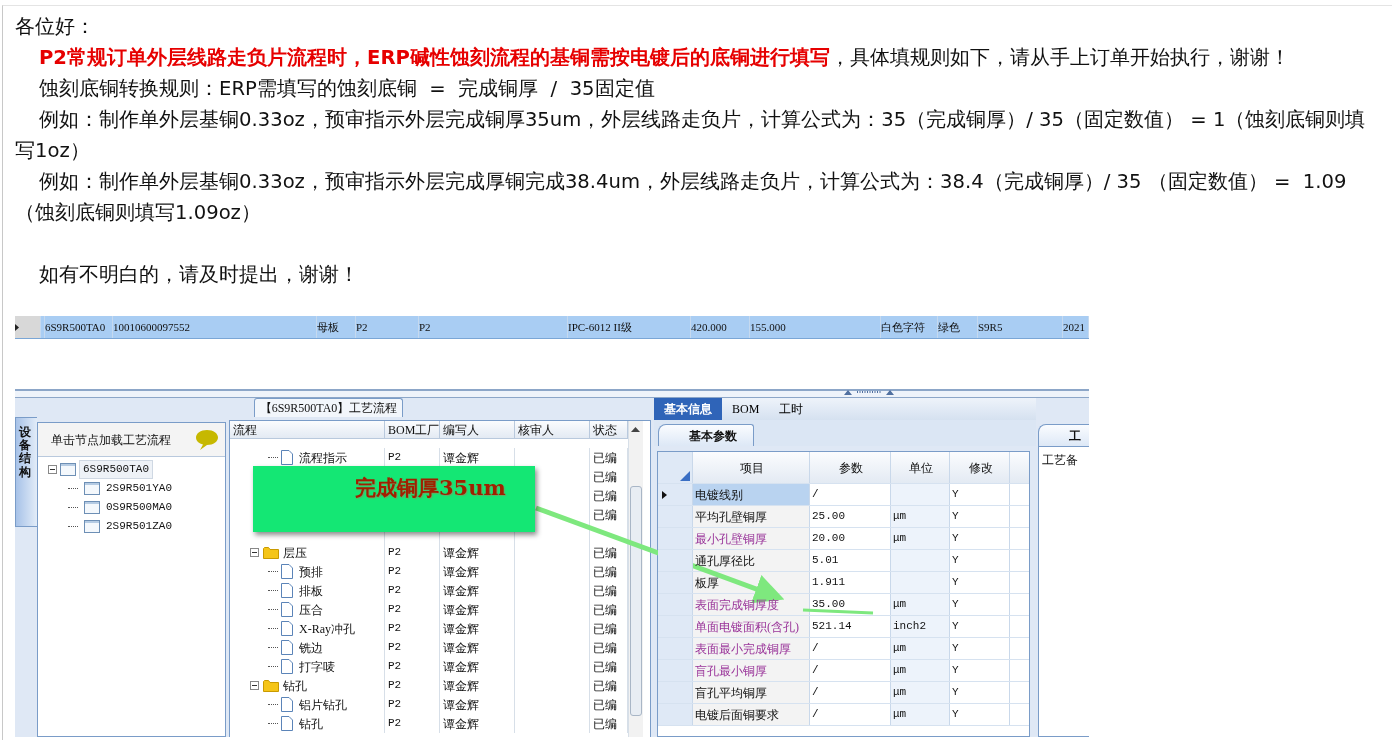 The height and width of the screenshot is (740, 1392). I want to click on table-cell-text: 白色字符, so click(903, 327).